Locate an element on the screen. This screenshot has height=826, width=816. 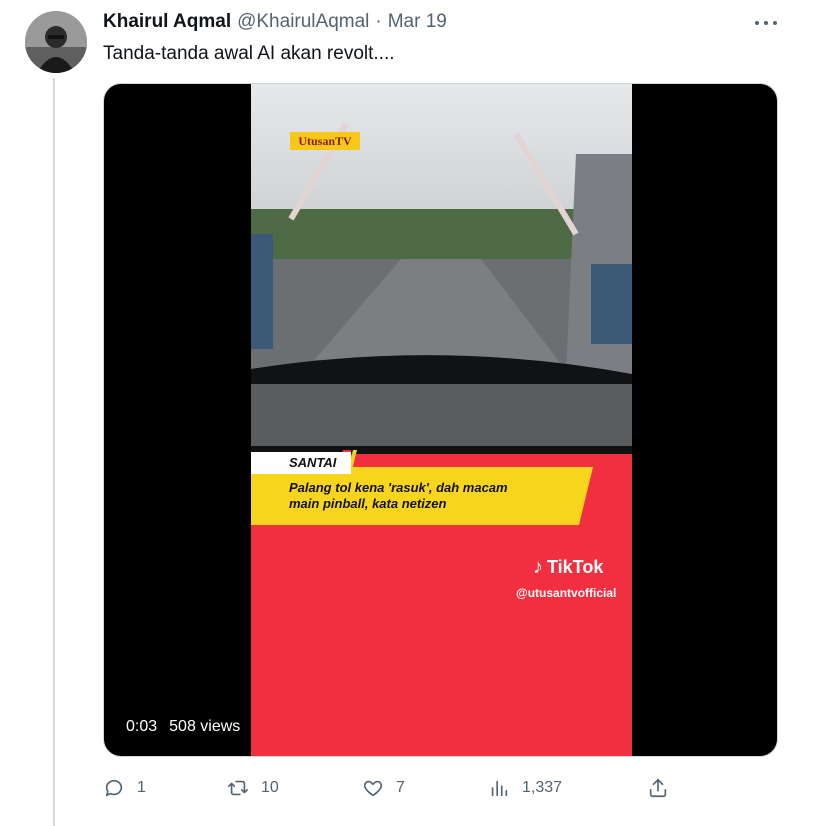
tiktok-handle: @utusantvofficial is located at coordinates (566, 593).